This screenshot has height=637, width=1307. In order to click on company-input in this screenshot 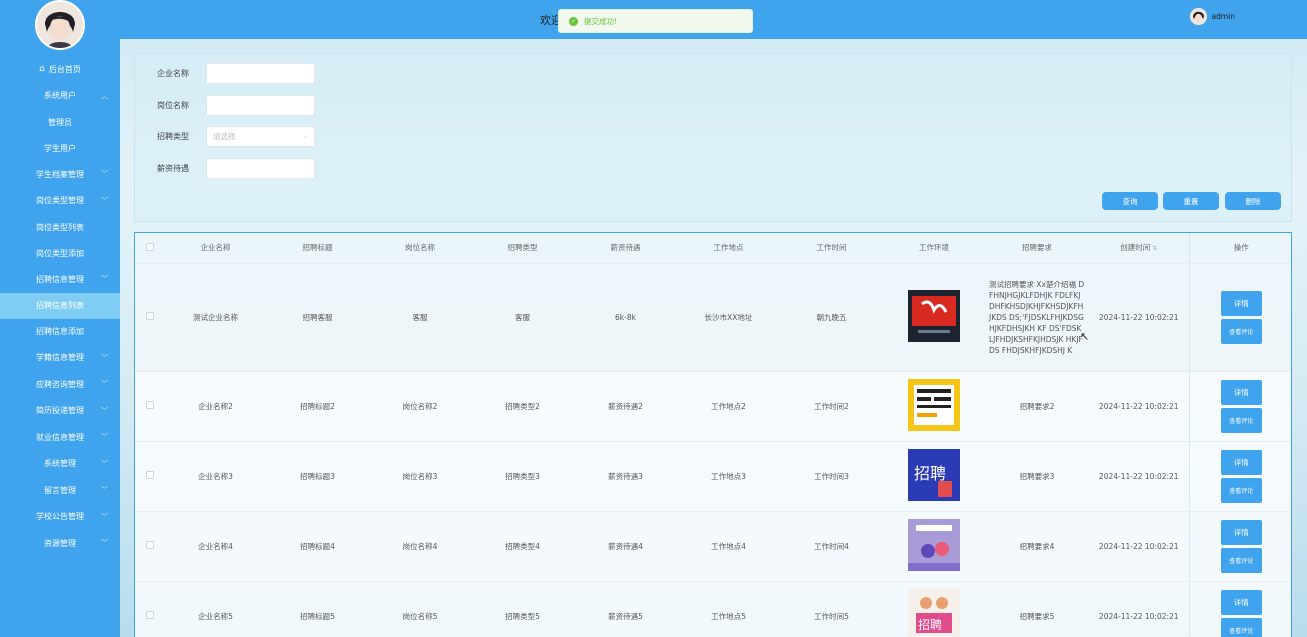, I will do `click(260, 73)`.